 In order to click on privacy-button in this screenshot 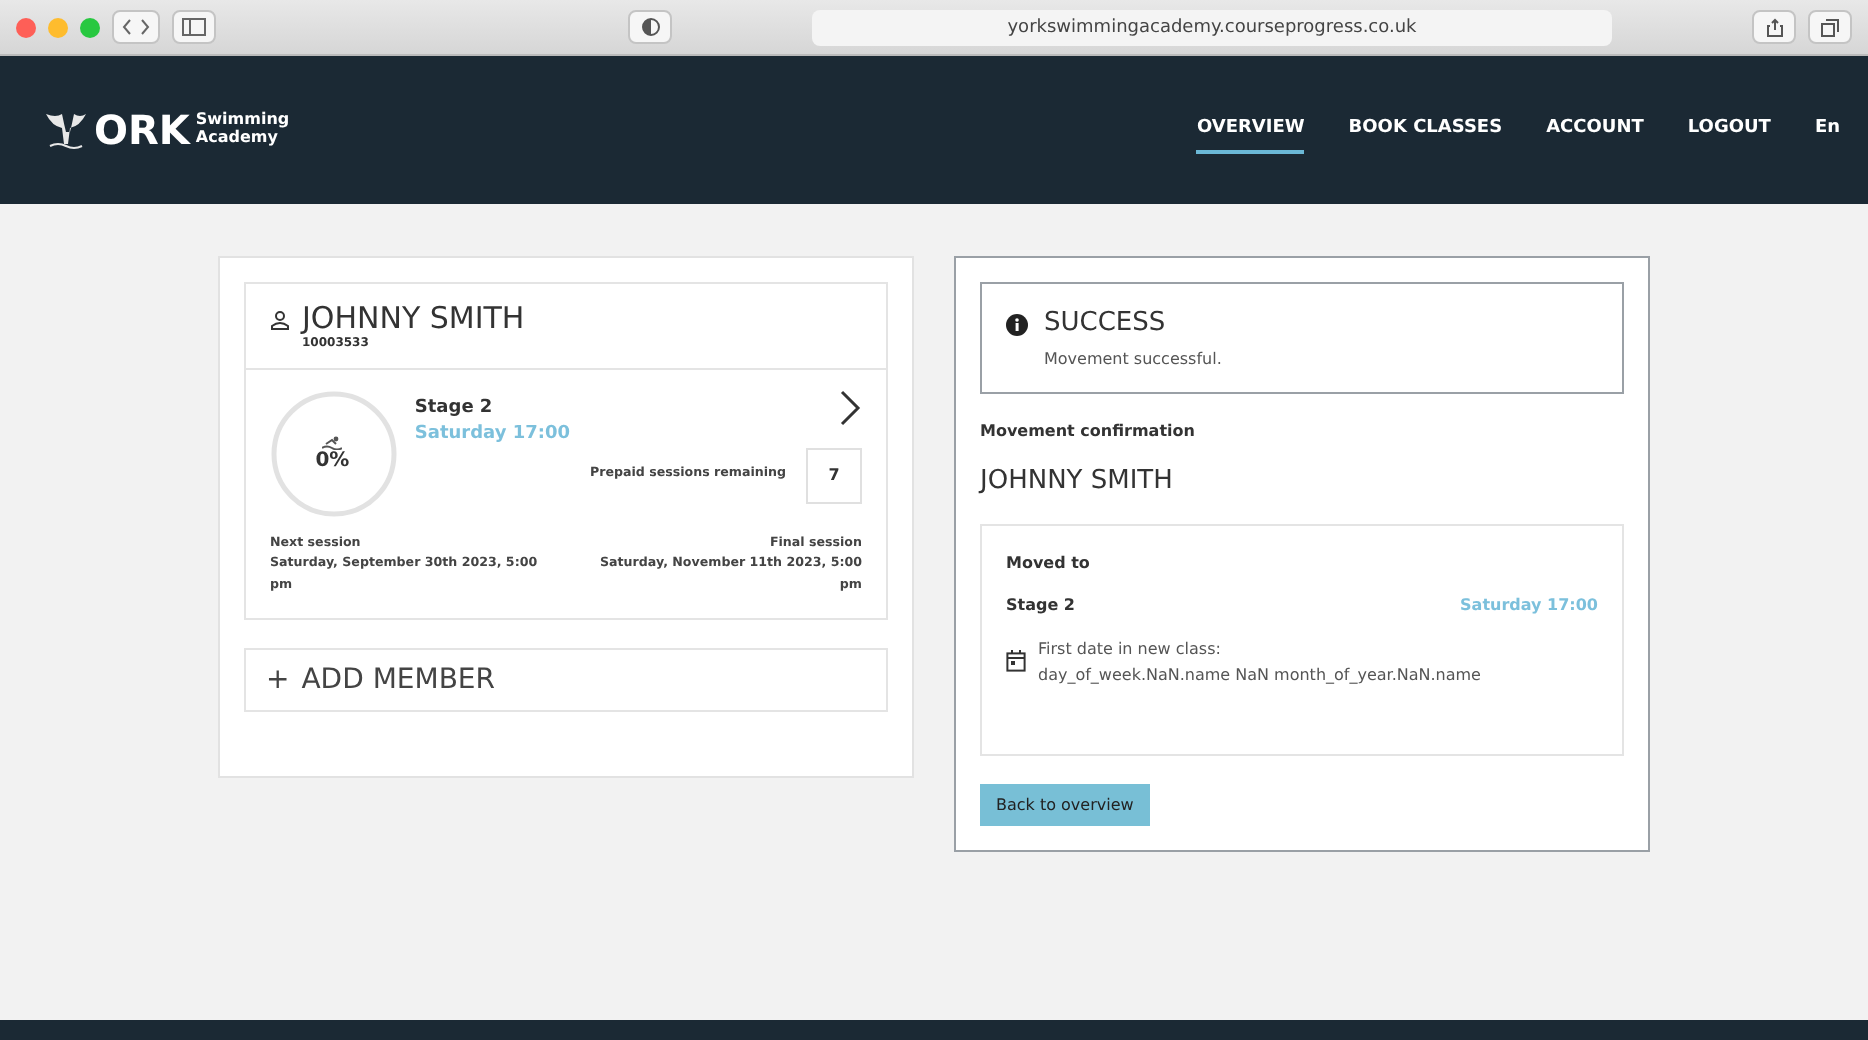, I will do `click(650, 27)`.